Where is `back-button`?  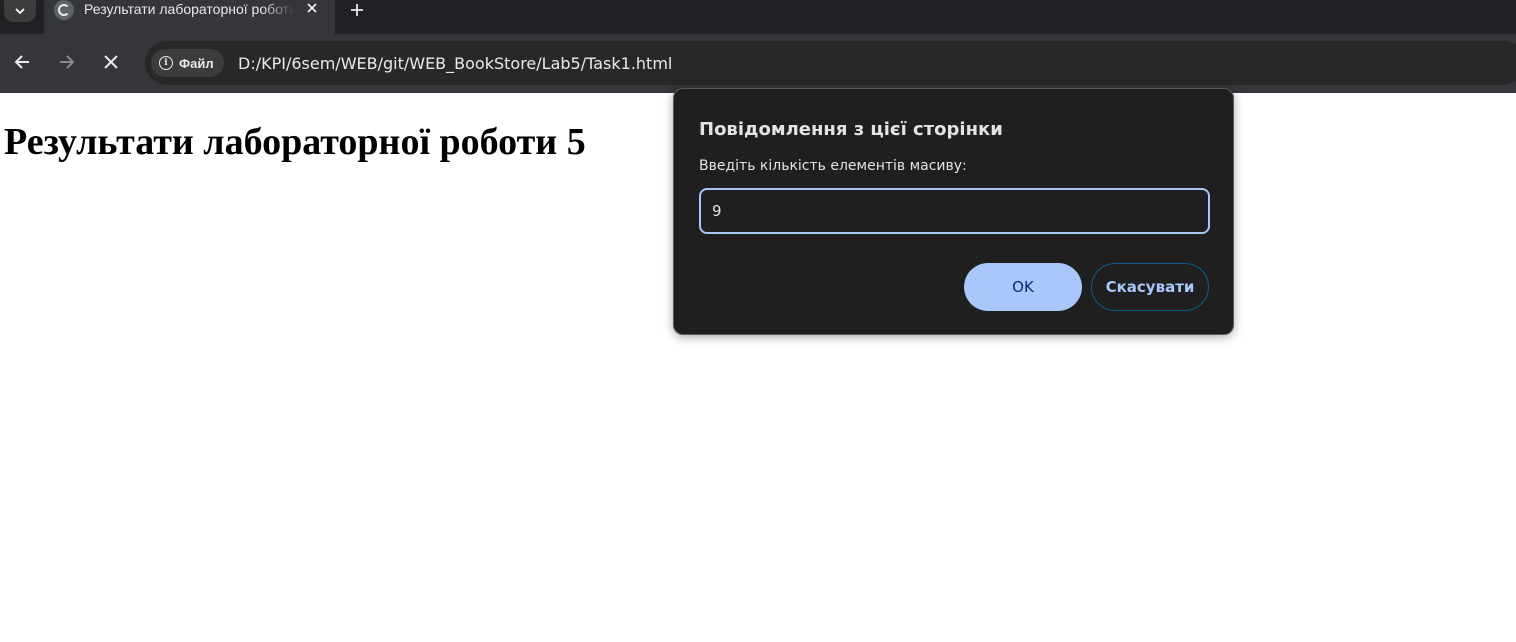
back-button is located at coordinates (22, 62).